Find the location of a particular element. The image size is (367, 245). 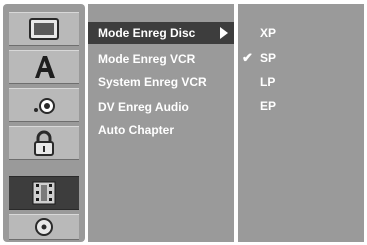

sidebar-item-language is located at coordinates (44, 67).